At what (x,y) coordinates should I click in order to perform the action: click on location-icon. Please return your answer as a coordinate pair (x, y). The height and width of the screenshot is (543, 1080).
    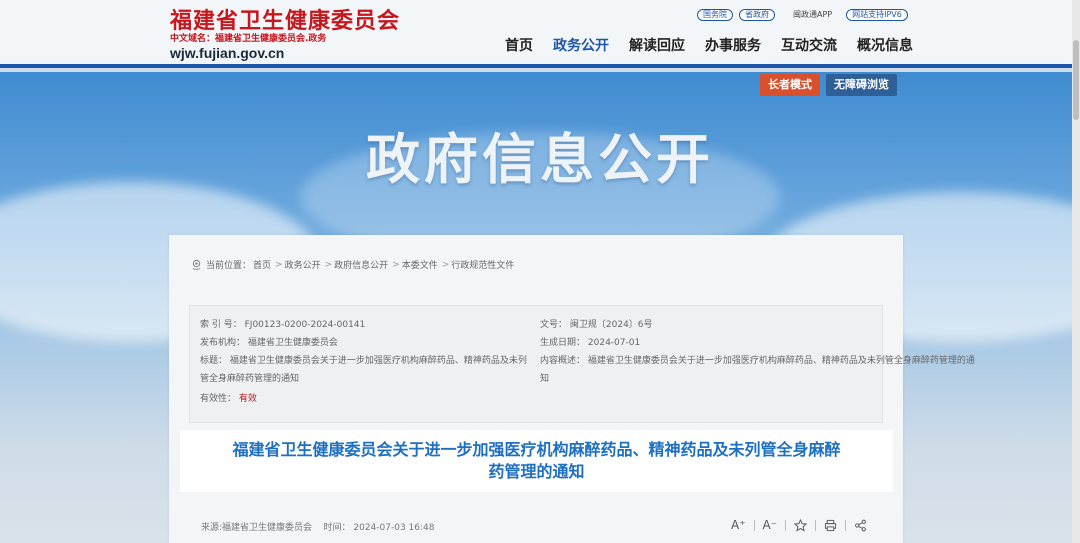
    Looking at the image, I should click on (196, 264).